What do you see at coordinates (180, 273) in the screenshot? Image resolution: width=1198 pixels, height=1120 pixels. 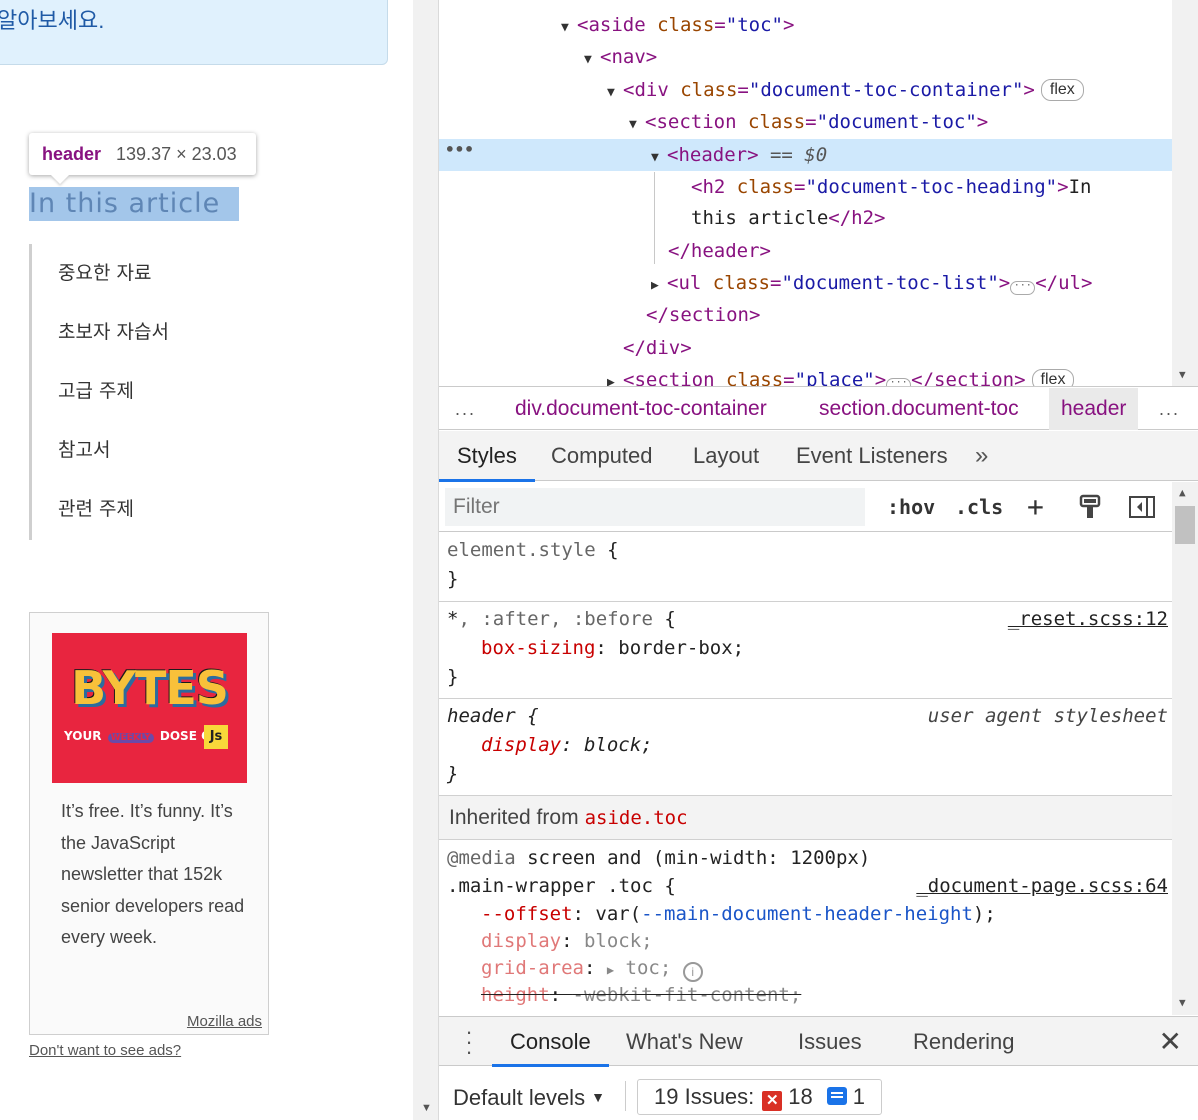 I see `toc-link: 중요한 자료` at bounding box center [180, 273].